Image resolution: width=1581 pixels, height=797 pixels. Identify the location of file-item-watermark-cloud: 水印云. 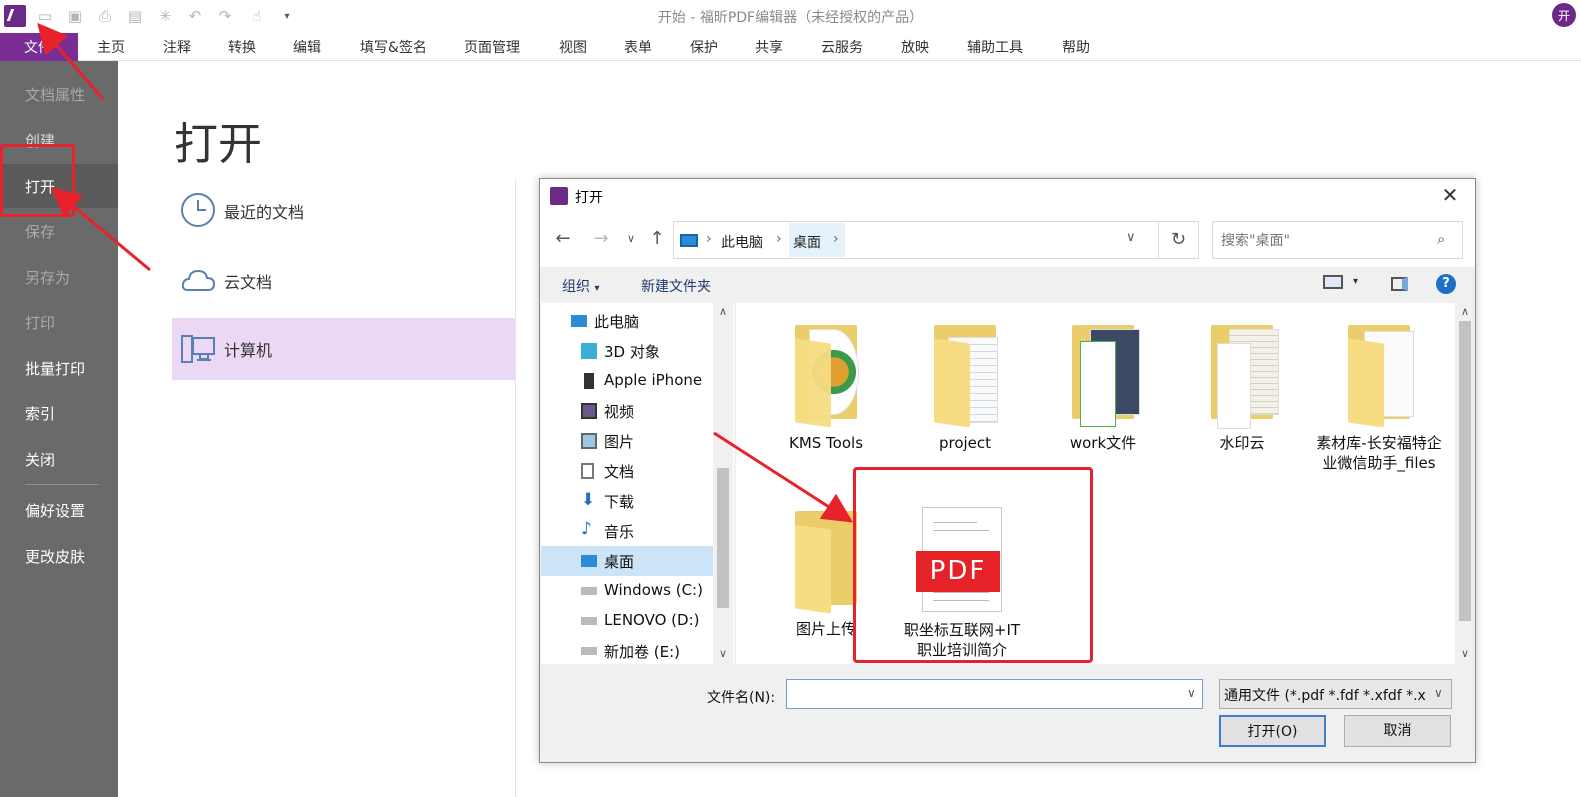
(1242, 413).